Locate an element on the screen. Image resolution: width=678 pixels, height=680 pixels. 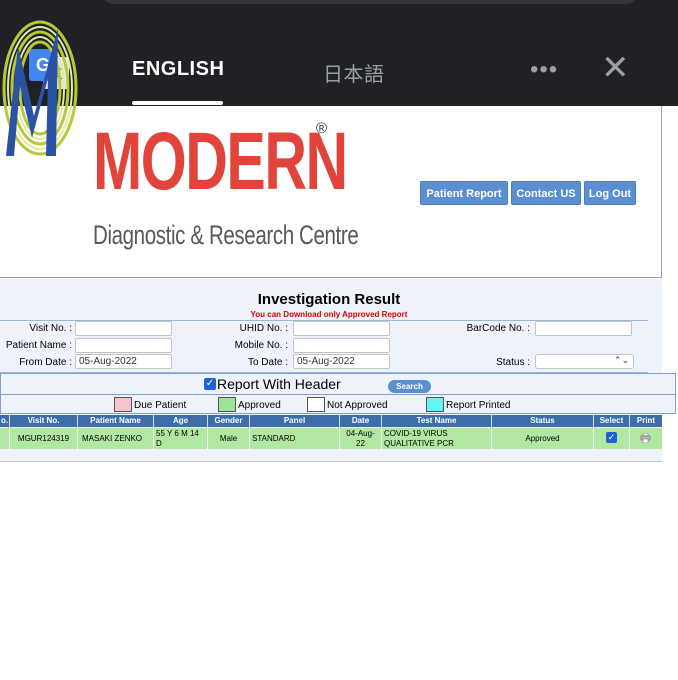
close-icon: ✕ is located at coordinates (615, 68).